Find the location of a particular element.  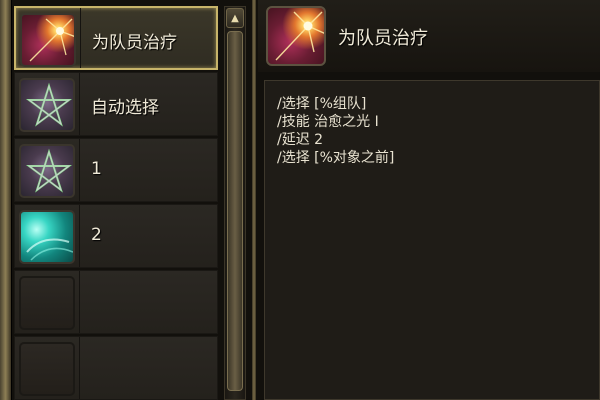

teal-swirl-icon is located at coordinates (47, 237).